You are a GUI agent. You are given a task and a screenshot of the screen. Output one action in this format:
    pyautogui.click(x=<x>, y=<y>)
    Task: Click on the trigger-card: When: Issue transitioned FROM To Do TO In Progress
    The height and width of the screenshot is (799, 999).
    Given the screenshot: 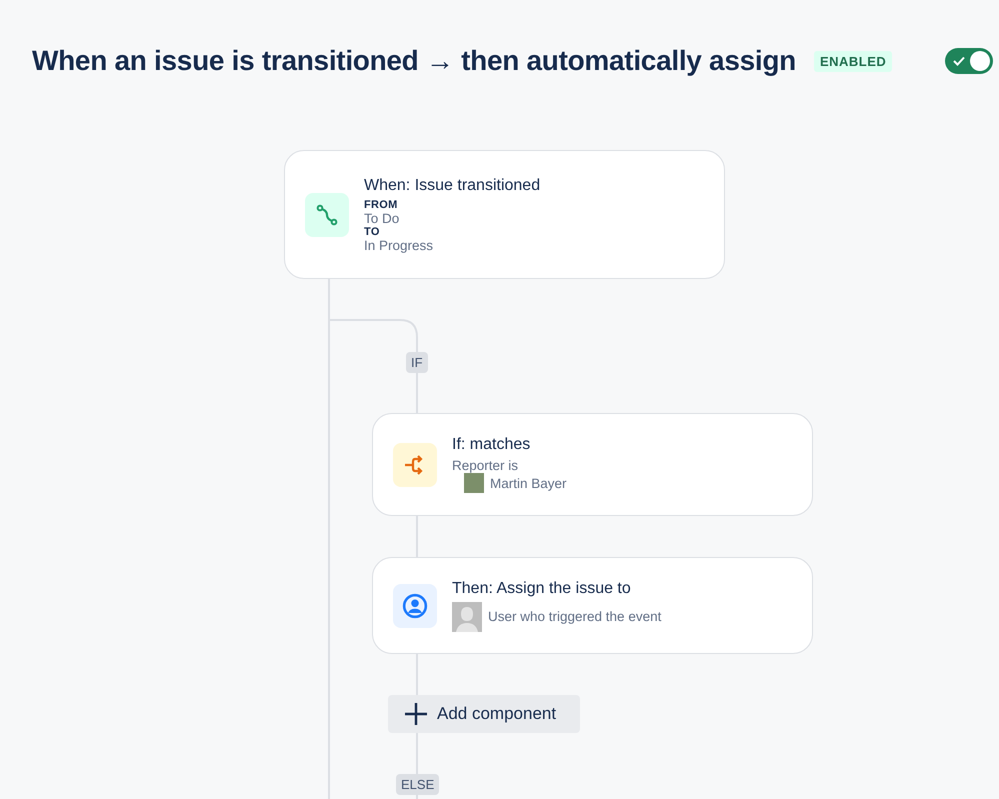 What is the action you would take?
    pyautogui.click(x=504, y=214)
    